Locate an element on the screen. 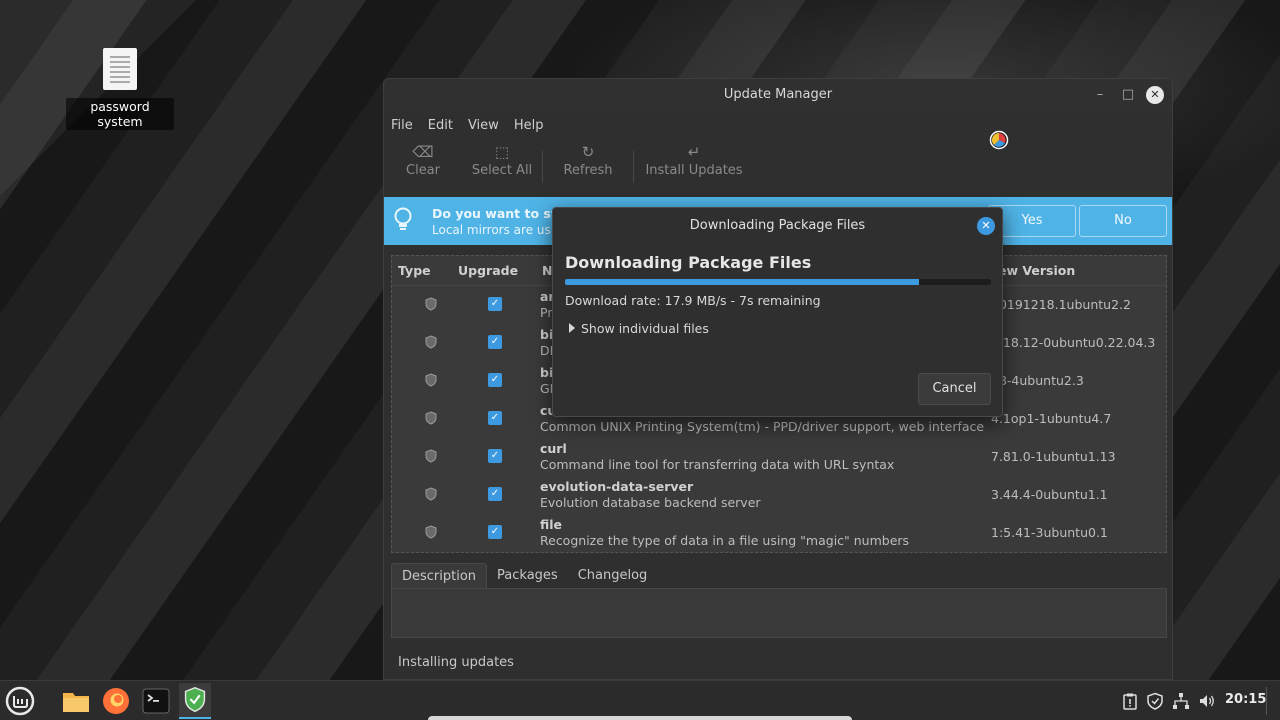 This screenshot has width=1280, height=720. titlebar: Update Manager – □ ✕ is located at coordinates (778, 95).